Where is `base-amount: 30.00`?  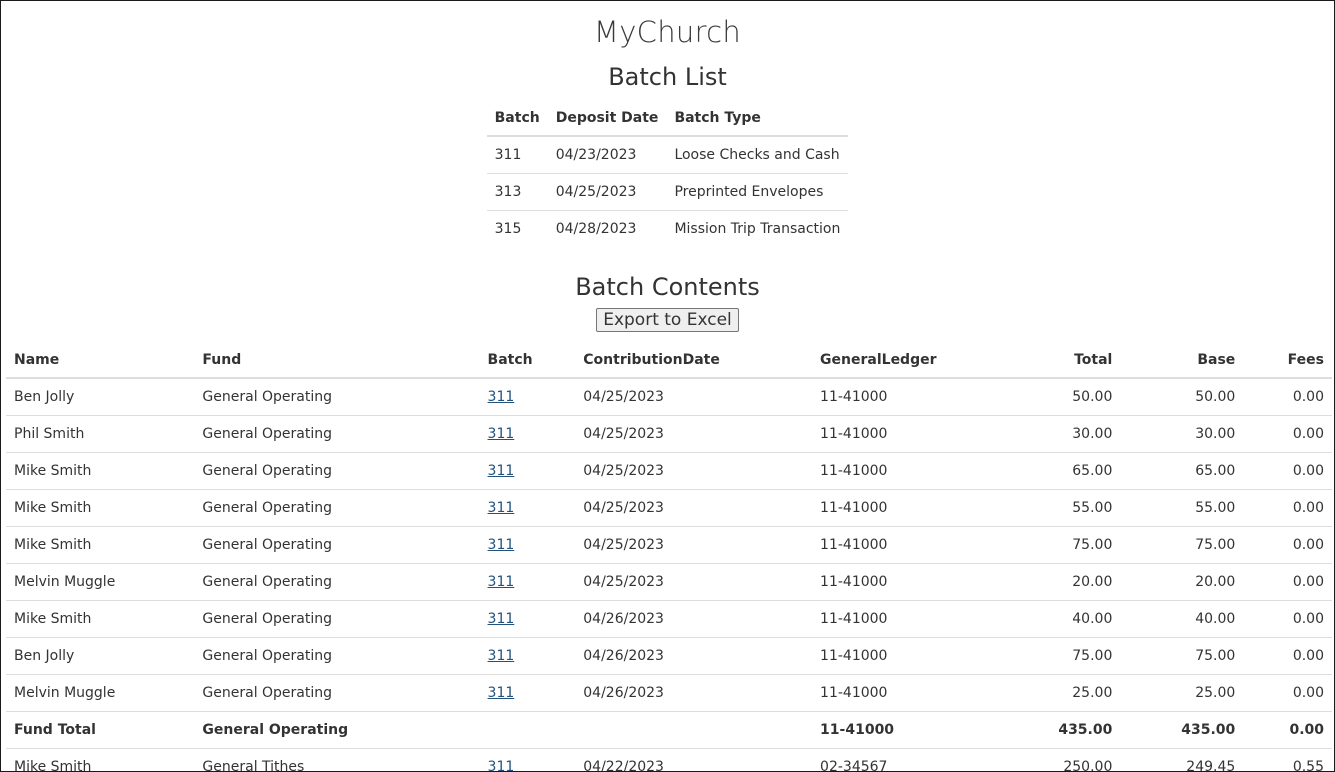 base-amount: 30.00 is located at coordinates (1182, 434).